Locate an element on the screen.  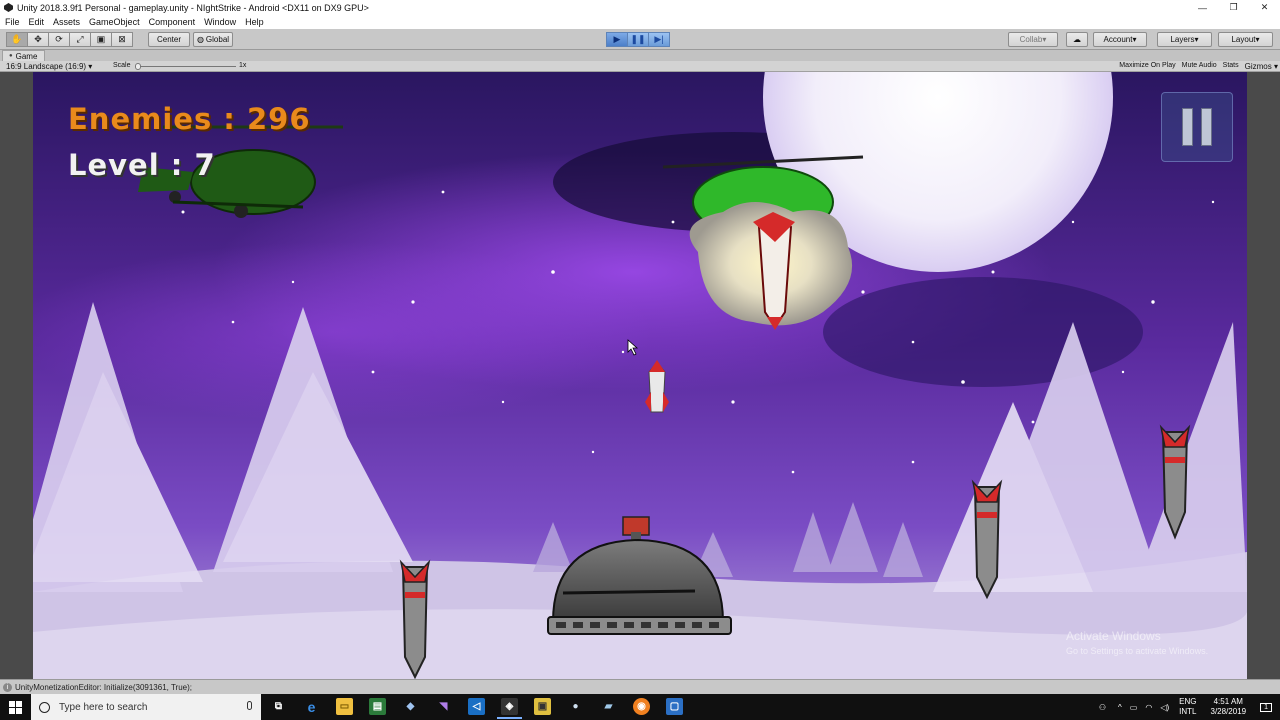
pivot-label: Center is located at coordinates (168, 39).